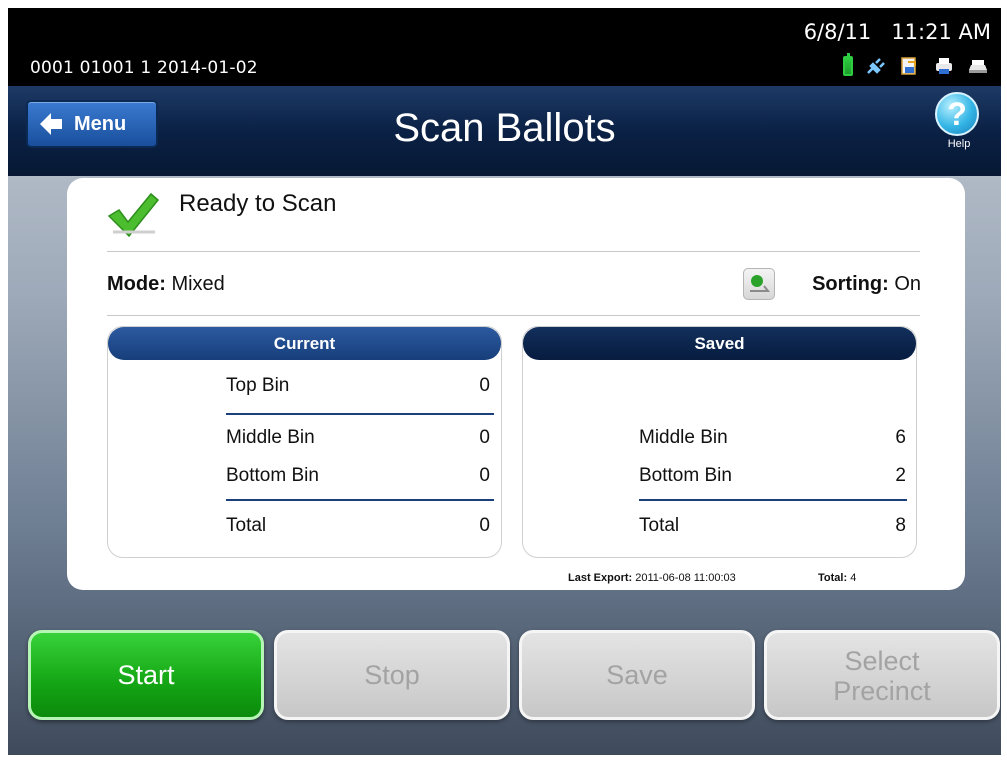 This screenshot has width=1007, height=761. What do you see at coordinates (833, 578) in the screenshot?
I see `export-total-label: Total:` at bounding box center [833, 578].